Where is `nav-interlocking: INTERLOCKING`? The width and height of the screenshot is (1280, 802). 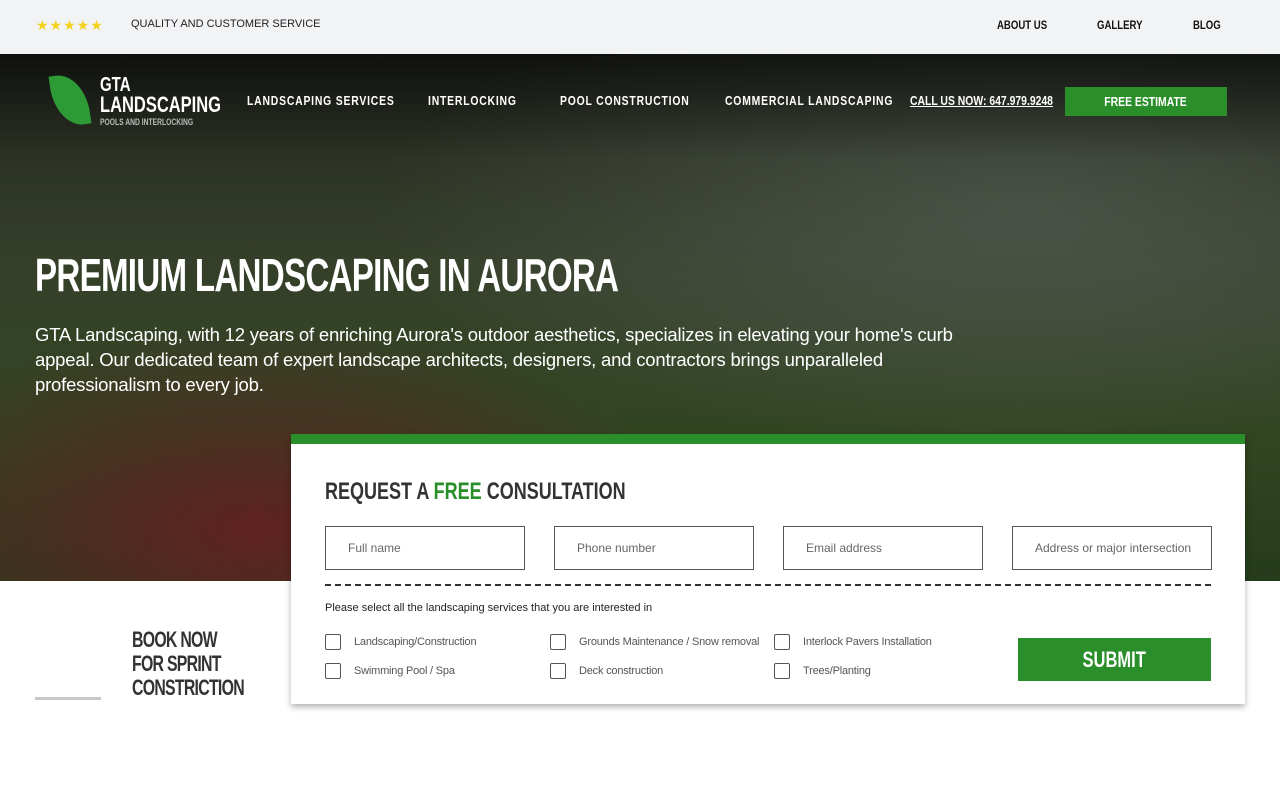 nav-interlocking: INTERLOCKING is located at coordinates (472, 100).